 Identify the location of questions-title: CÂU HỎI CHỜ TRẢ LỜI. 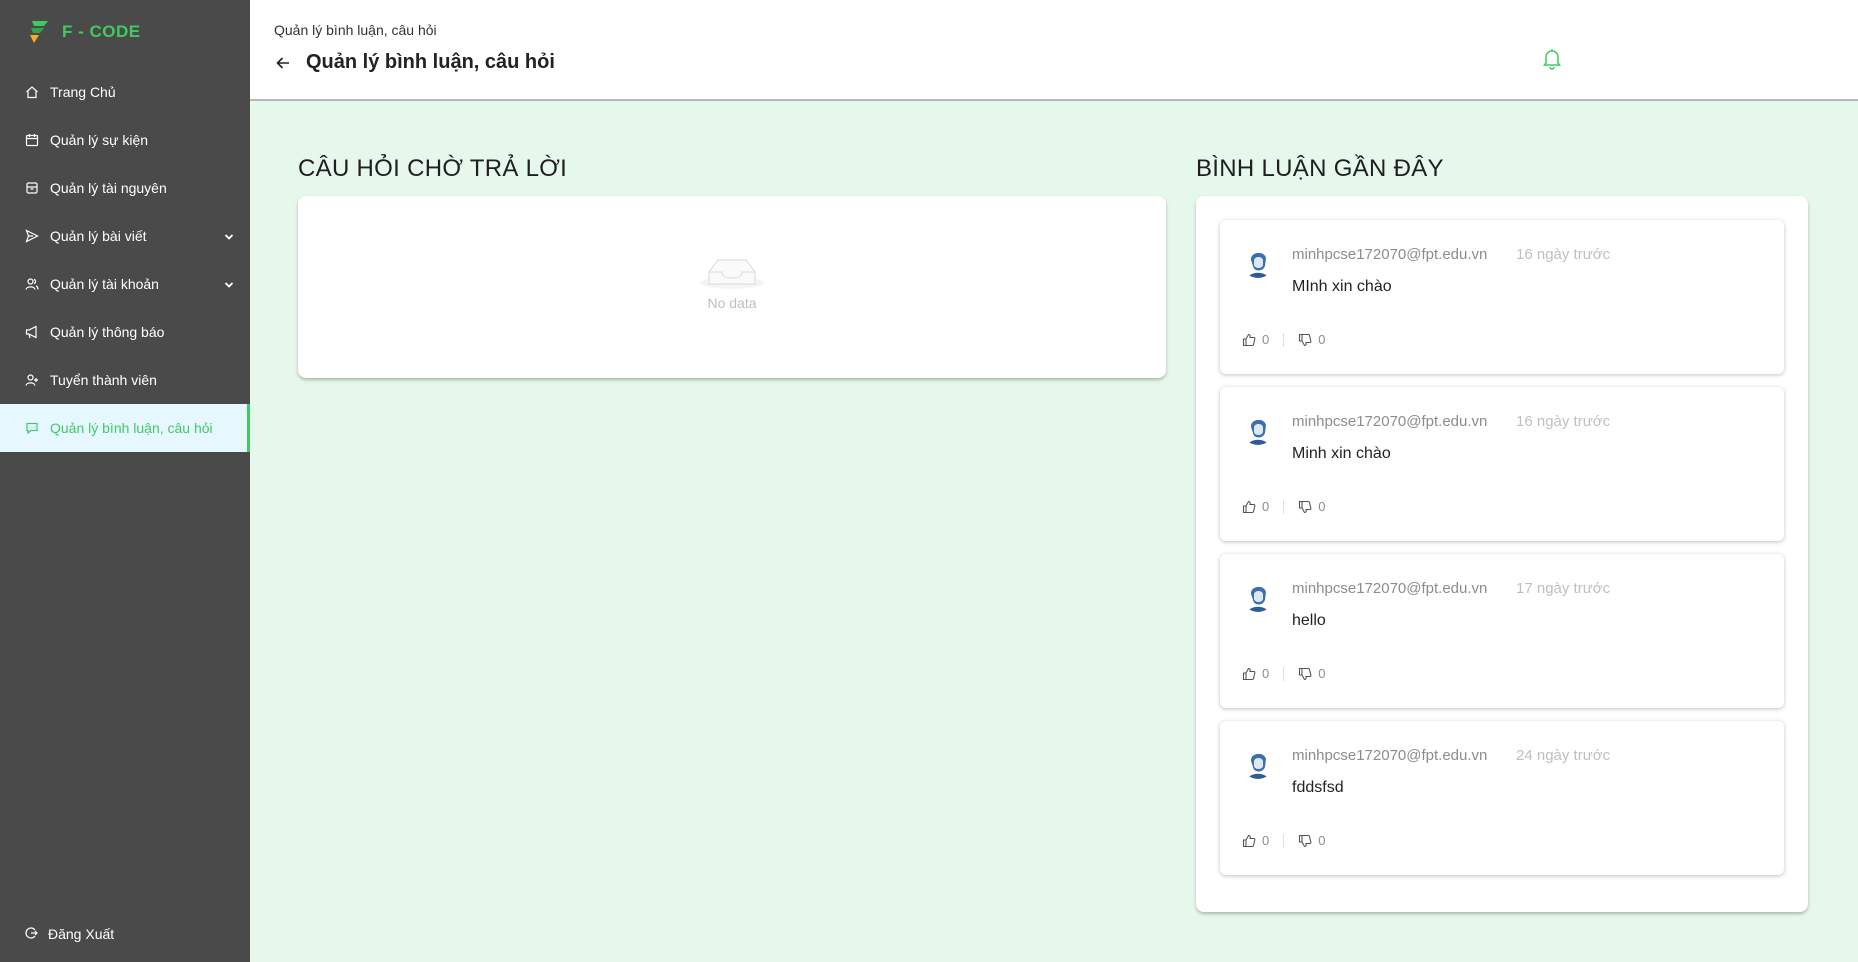
(433, 168).